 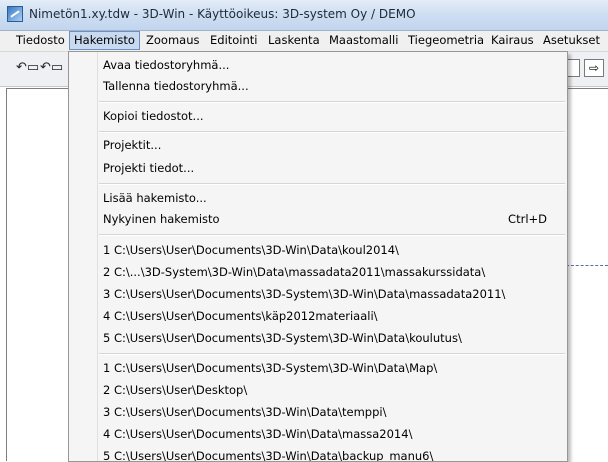 What do you see at coordinates (15, 14) in the screenshot?
I see `app-icon` at bounding box center [15, 14].